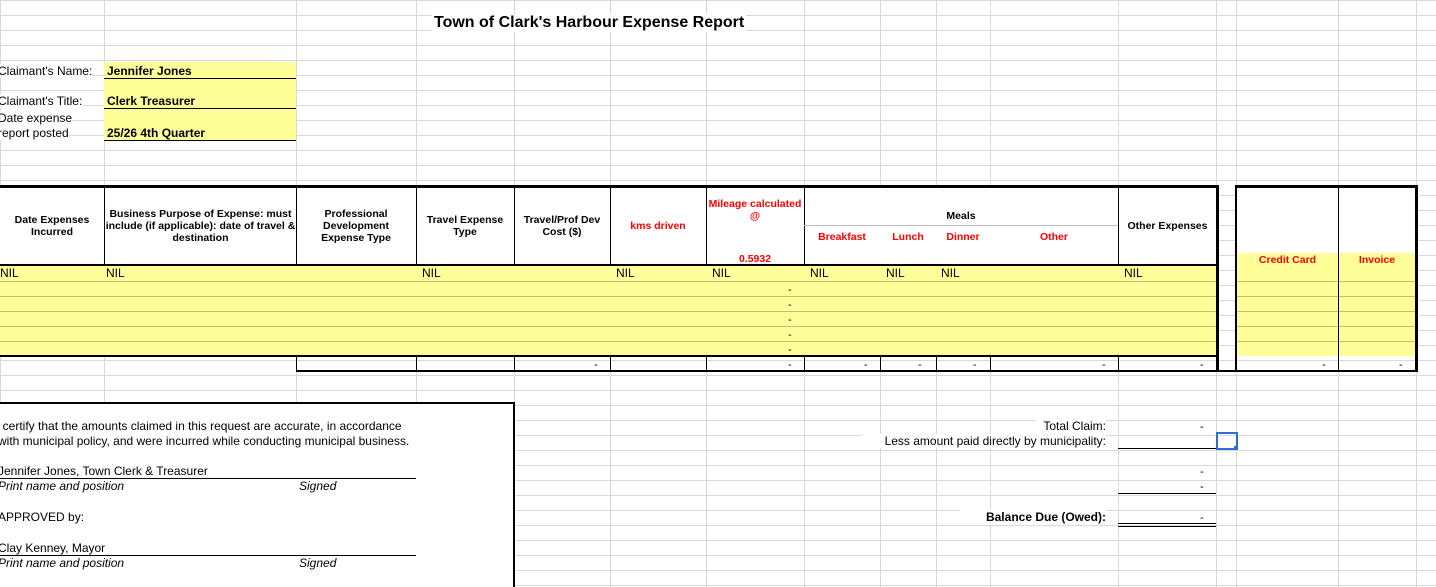 The height and width of the screenshot is (587, 1436). What do you see at coordinates (961, 216) in the screenshot?
I see `header-meals: Meals` at bounding box center [961, 216].